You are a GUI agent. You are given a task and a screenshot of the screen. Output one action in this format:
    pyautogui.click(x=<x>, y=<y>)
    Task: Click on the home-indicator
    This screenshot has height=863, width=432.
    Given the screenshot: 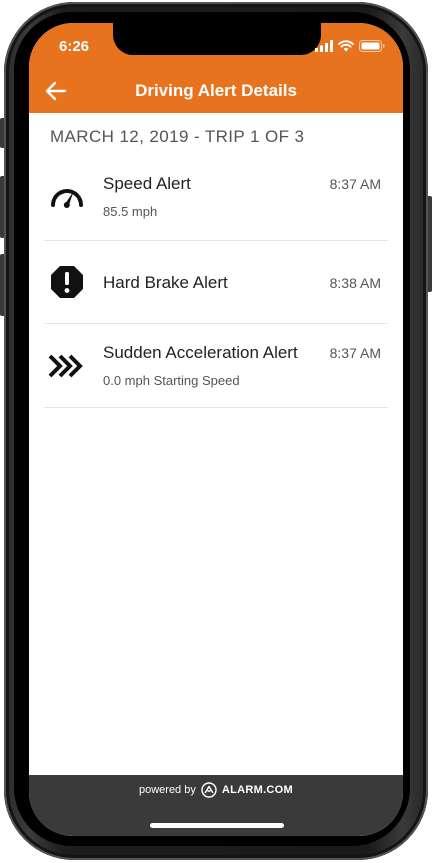 What is the action you would take?
    pyautogui.click(x=217, y=825)
    